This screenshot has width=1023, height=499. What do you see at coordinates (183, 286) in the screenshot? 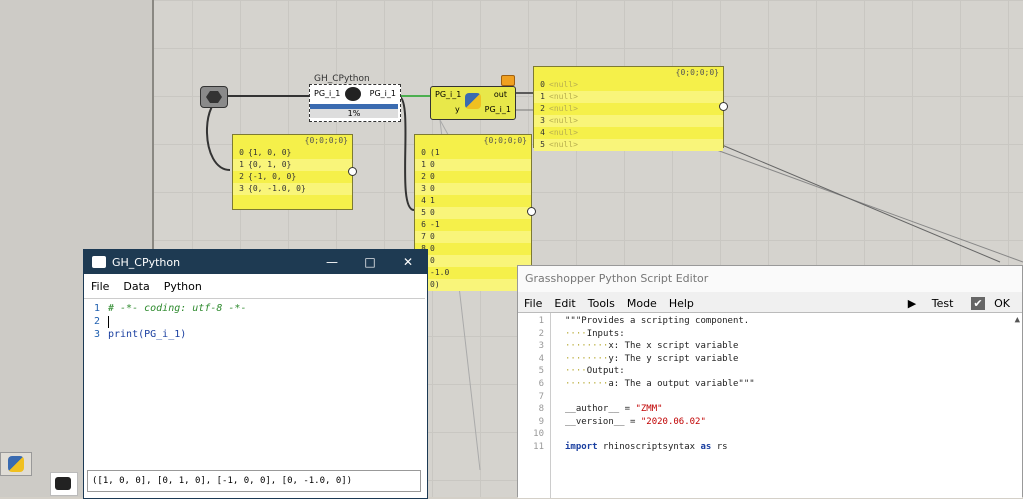
I see `menu-python: Python` at bounding box center [183, 286].